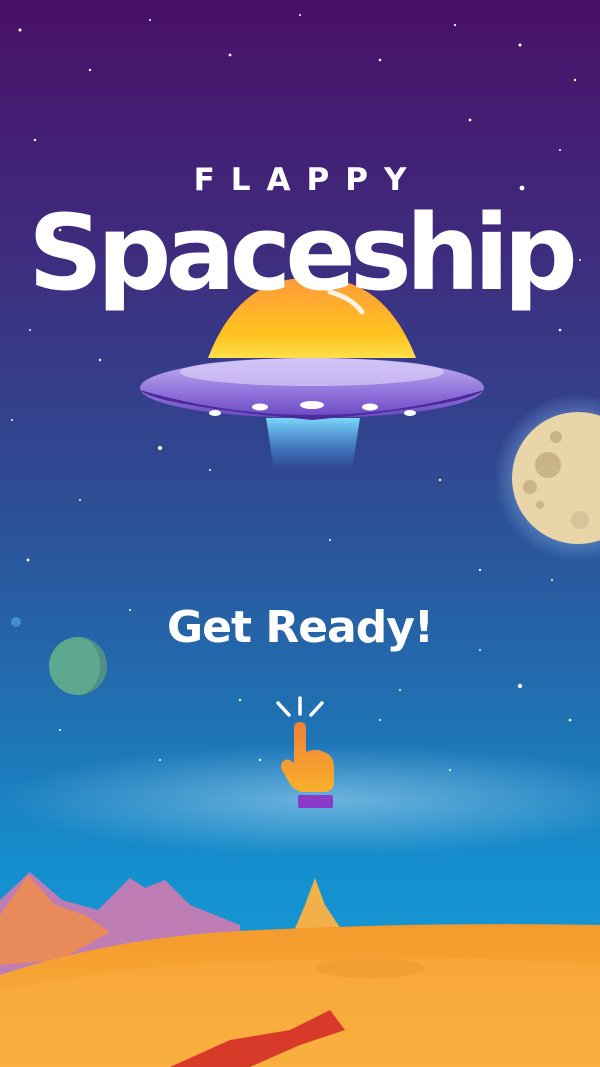  Describe the element at coordinates (303, 253) in the screenshot. I see `title-big: Spaceship` at that location.